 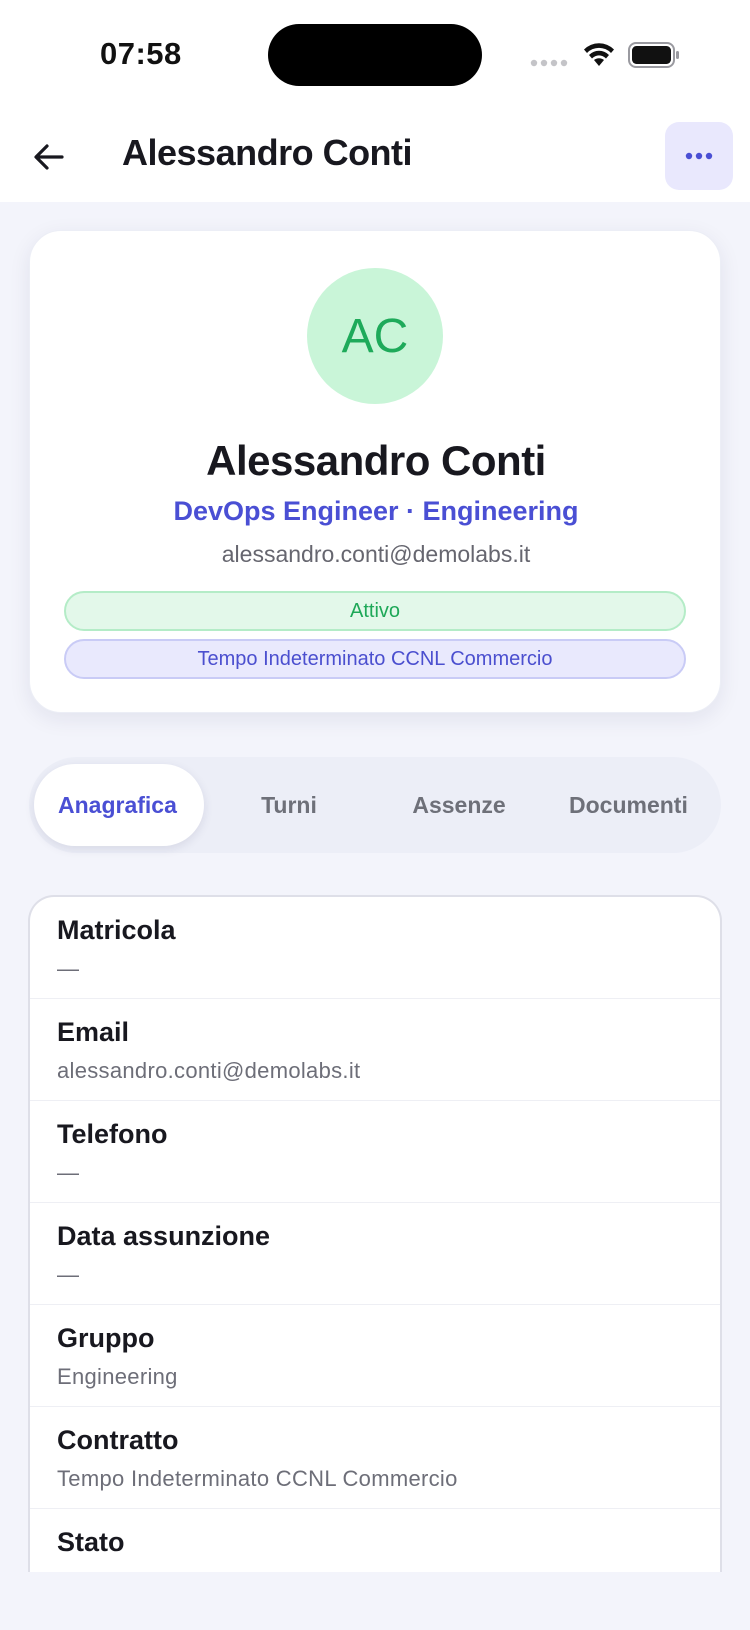 I want to click on tab-documenti: Documenti, so click(x=631, y=805).